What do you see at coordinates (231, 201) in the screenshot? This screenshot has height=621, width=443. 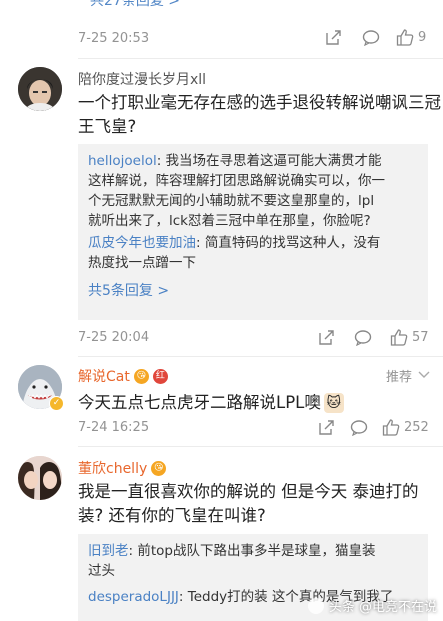 I see `reply-text: 个无冠默默无闻的小辅助就不要这皇那皇的，lpl` at bounding box center [231, 201].